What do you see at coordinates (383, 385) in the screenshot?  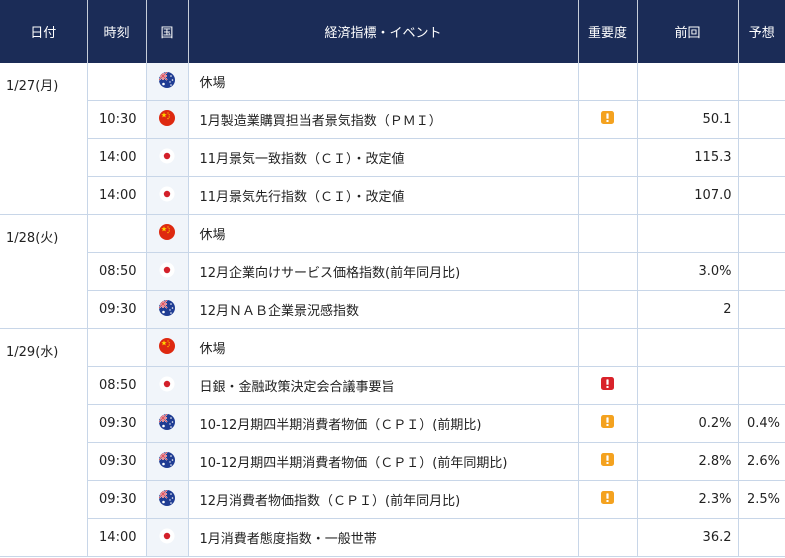 I see `event-cell: 日銀・金融政策決定会合議事要旨` at bounding box center [383, 385].